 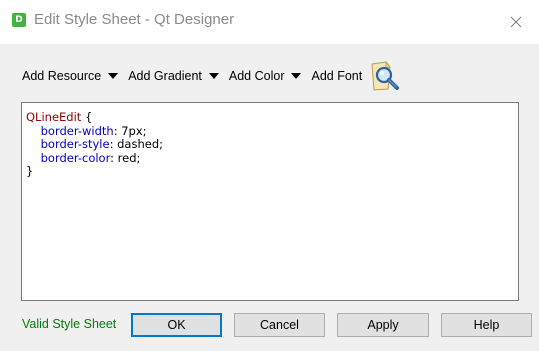 What do you see at coordinates (30, 171) in the screenshot?
I see `css-close-brace: }` at bounding box center [30, 171].